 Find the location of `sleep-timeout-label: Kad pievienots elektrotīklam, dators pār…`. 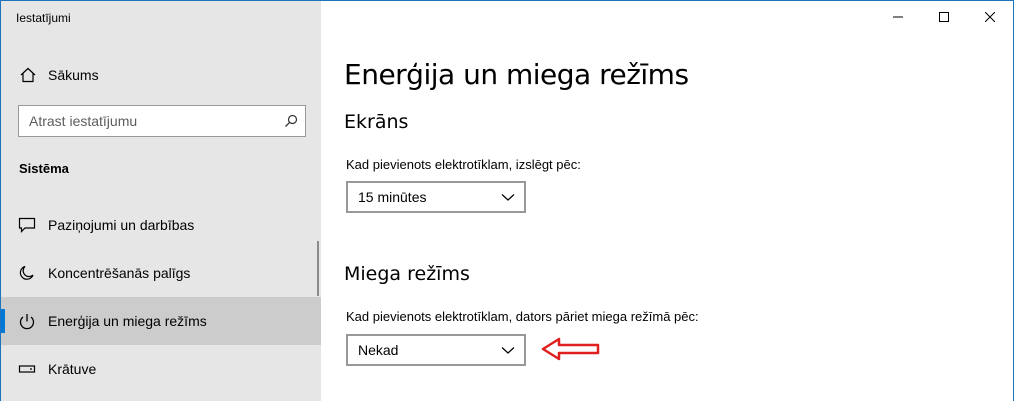

sleep-timeout-label: Kad pievienots elektrotīklam, dators pār… is located at coordinates (522, 316).